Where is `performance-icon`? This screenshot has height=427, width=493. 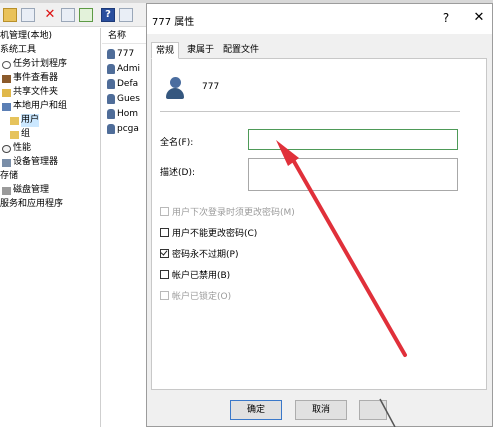 performance-icon is located at coordinates (6, 148).